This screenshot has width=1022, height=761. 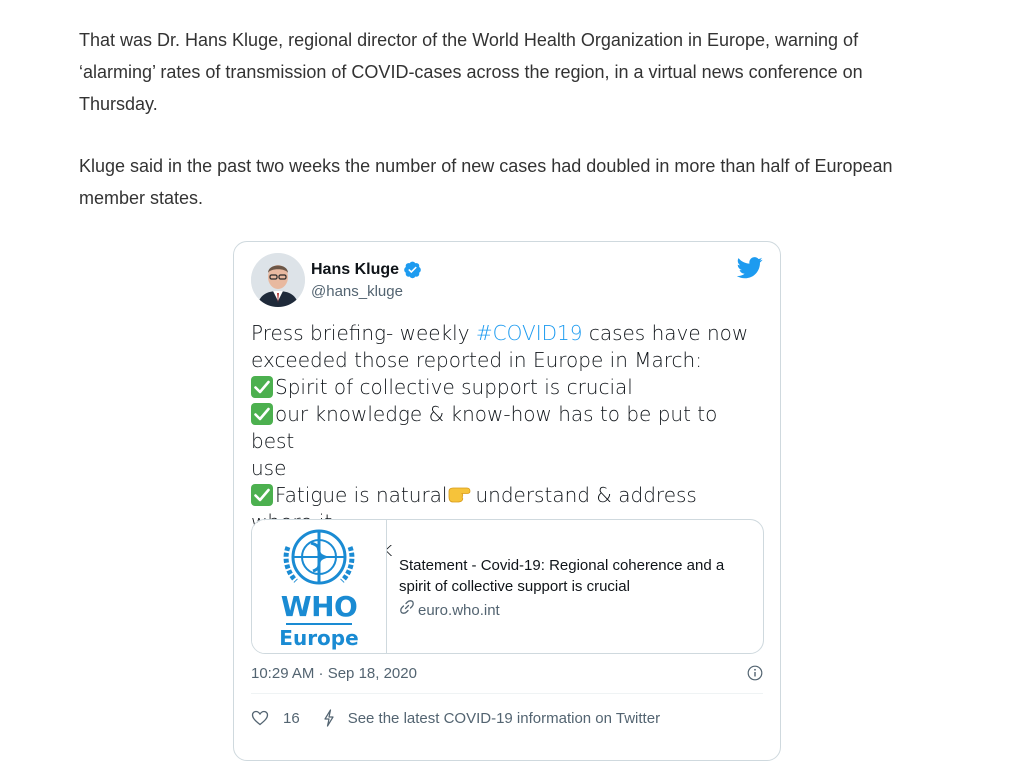 I want to click on author-name-text: Hans Kluge, so click(x=355, y=270).